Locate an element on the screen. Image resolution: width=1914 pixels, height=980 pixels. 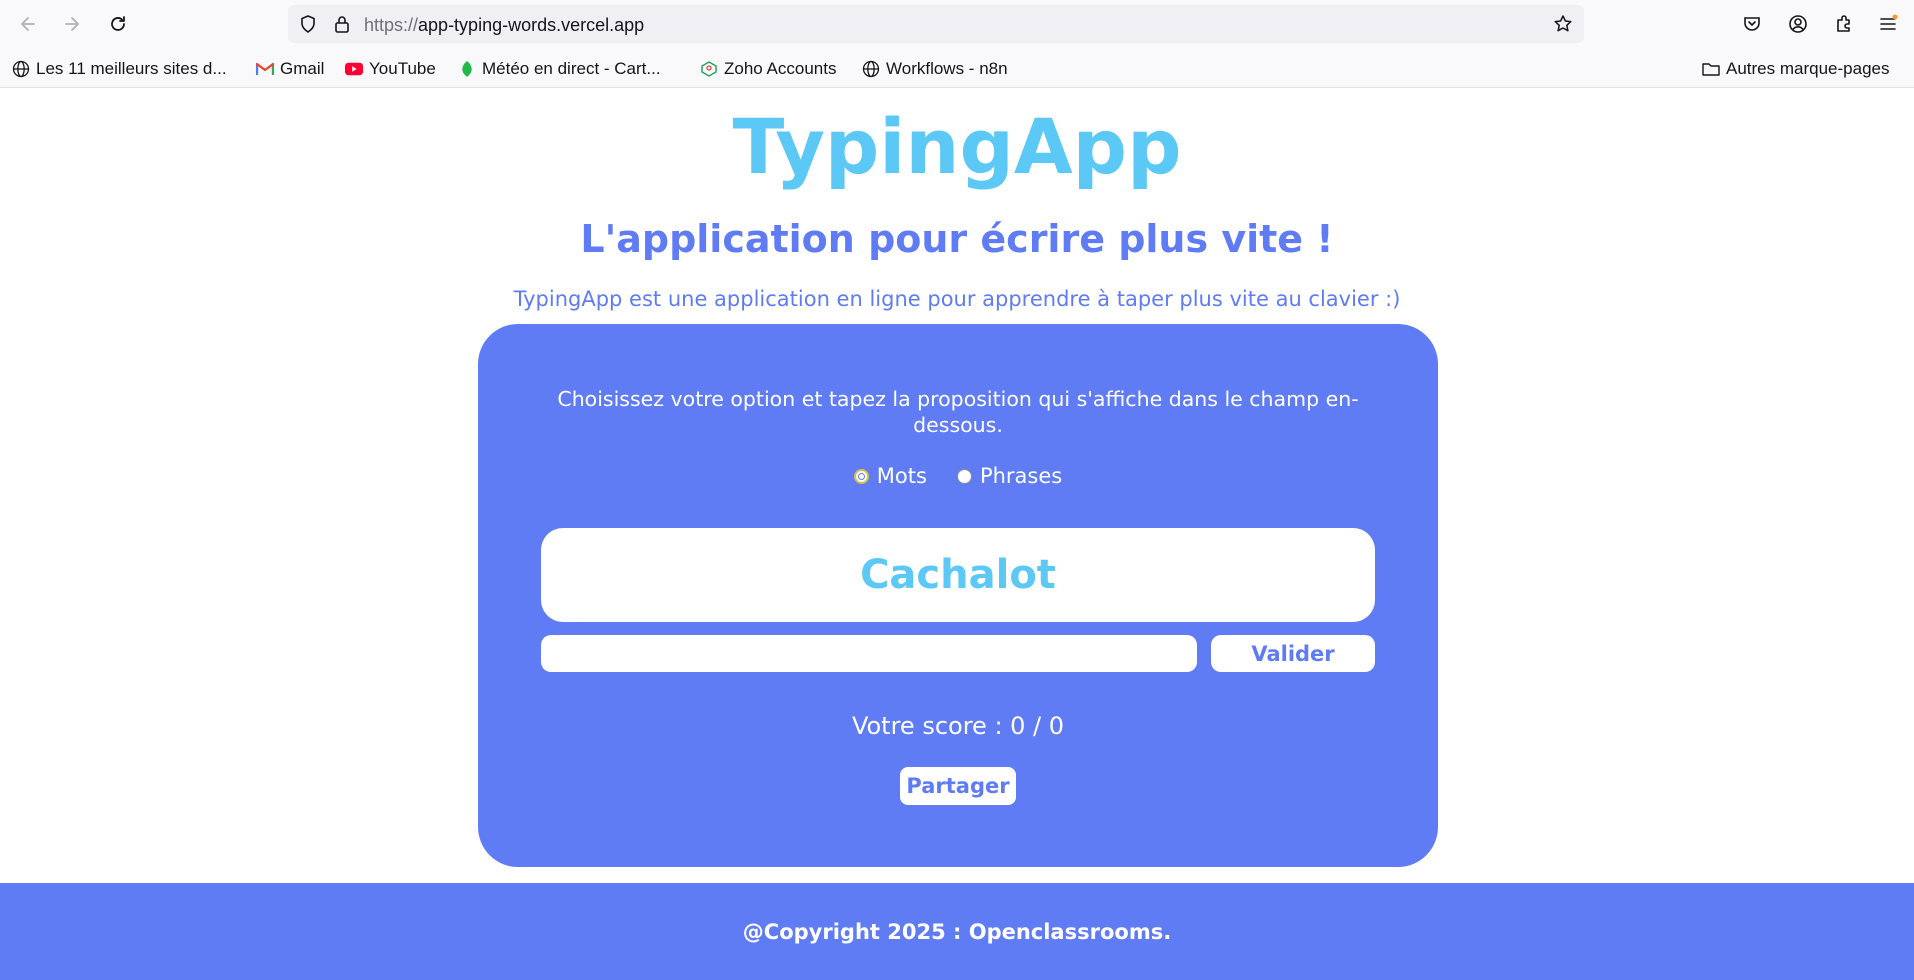
forward-button is located at coordinates (72, 24).